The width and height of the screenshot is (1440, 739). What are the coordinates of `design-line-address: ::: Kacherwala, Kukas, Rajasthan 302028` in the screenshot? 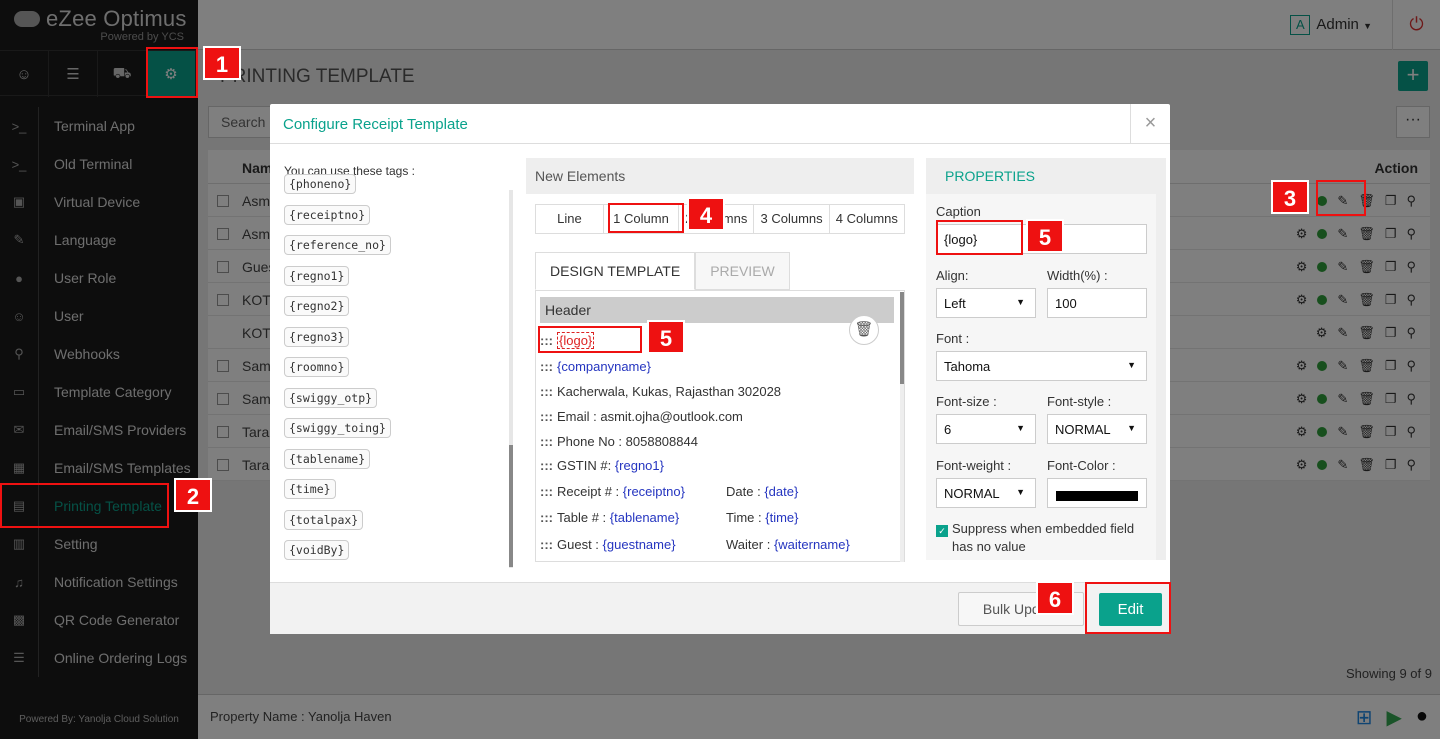 It's located at (660, 391).